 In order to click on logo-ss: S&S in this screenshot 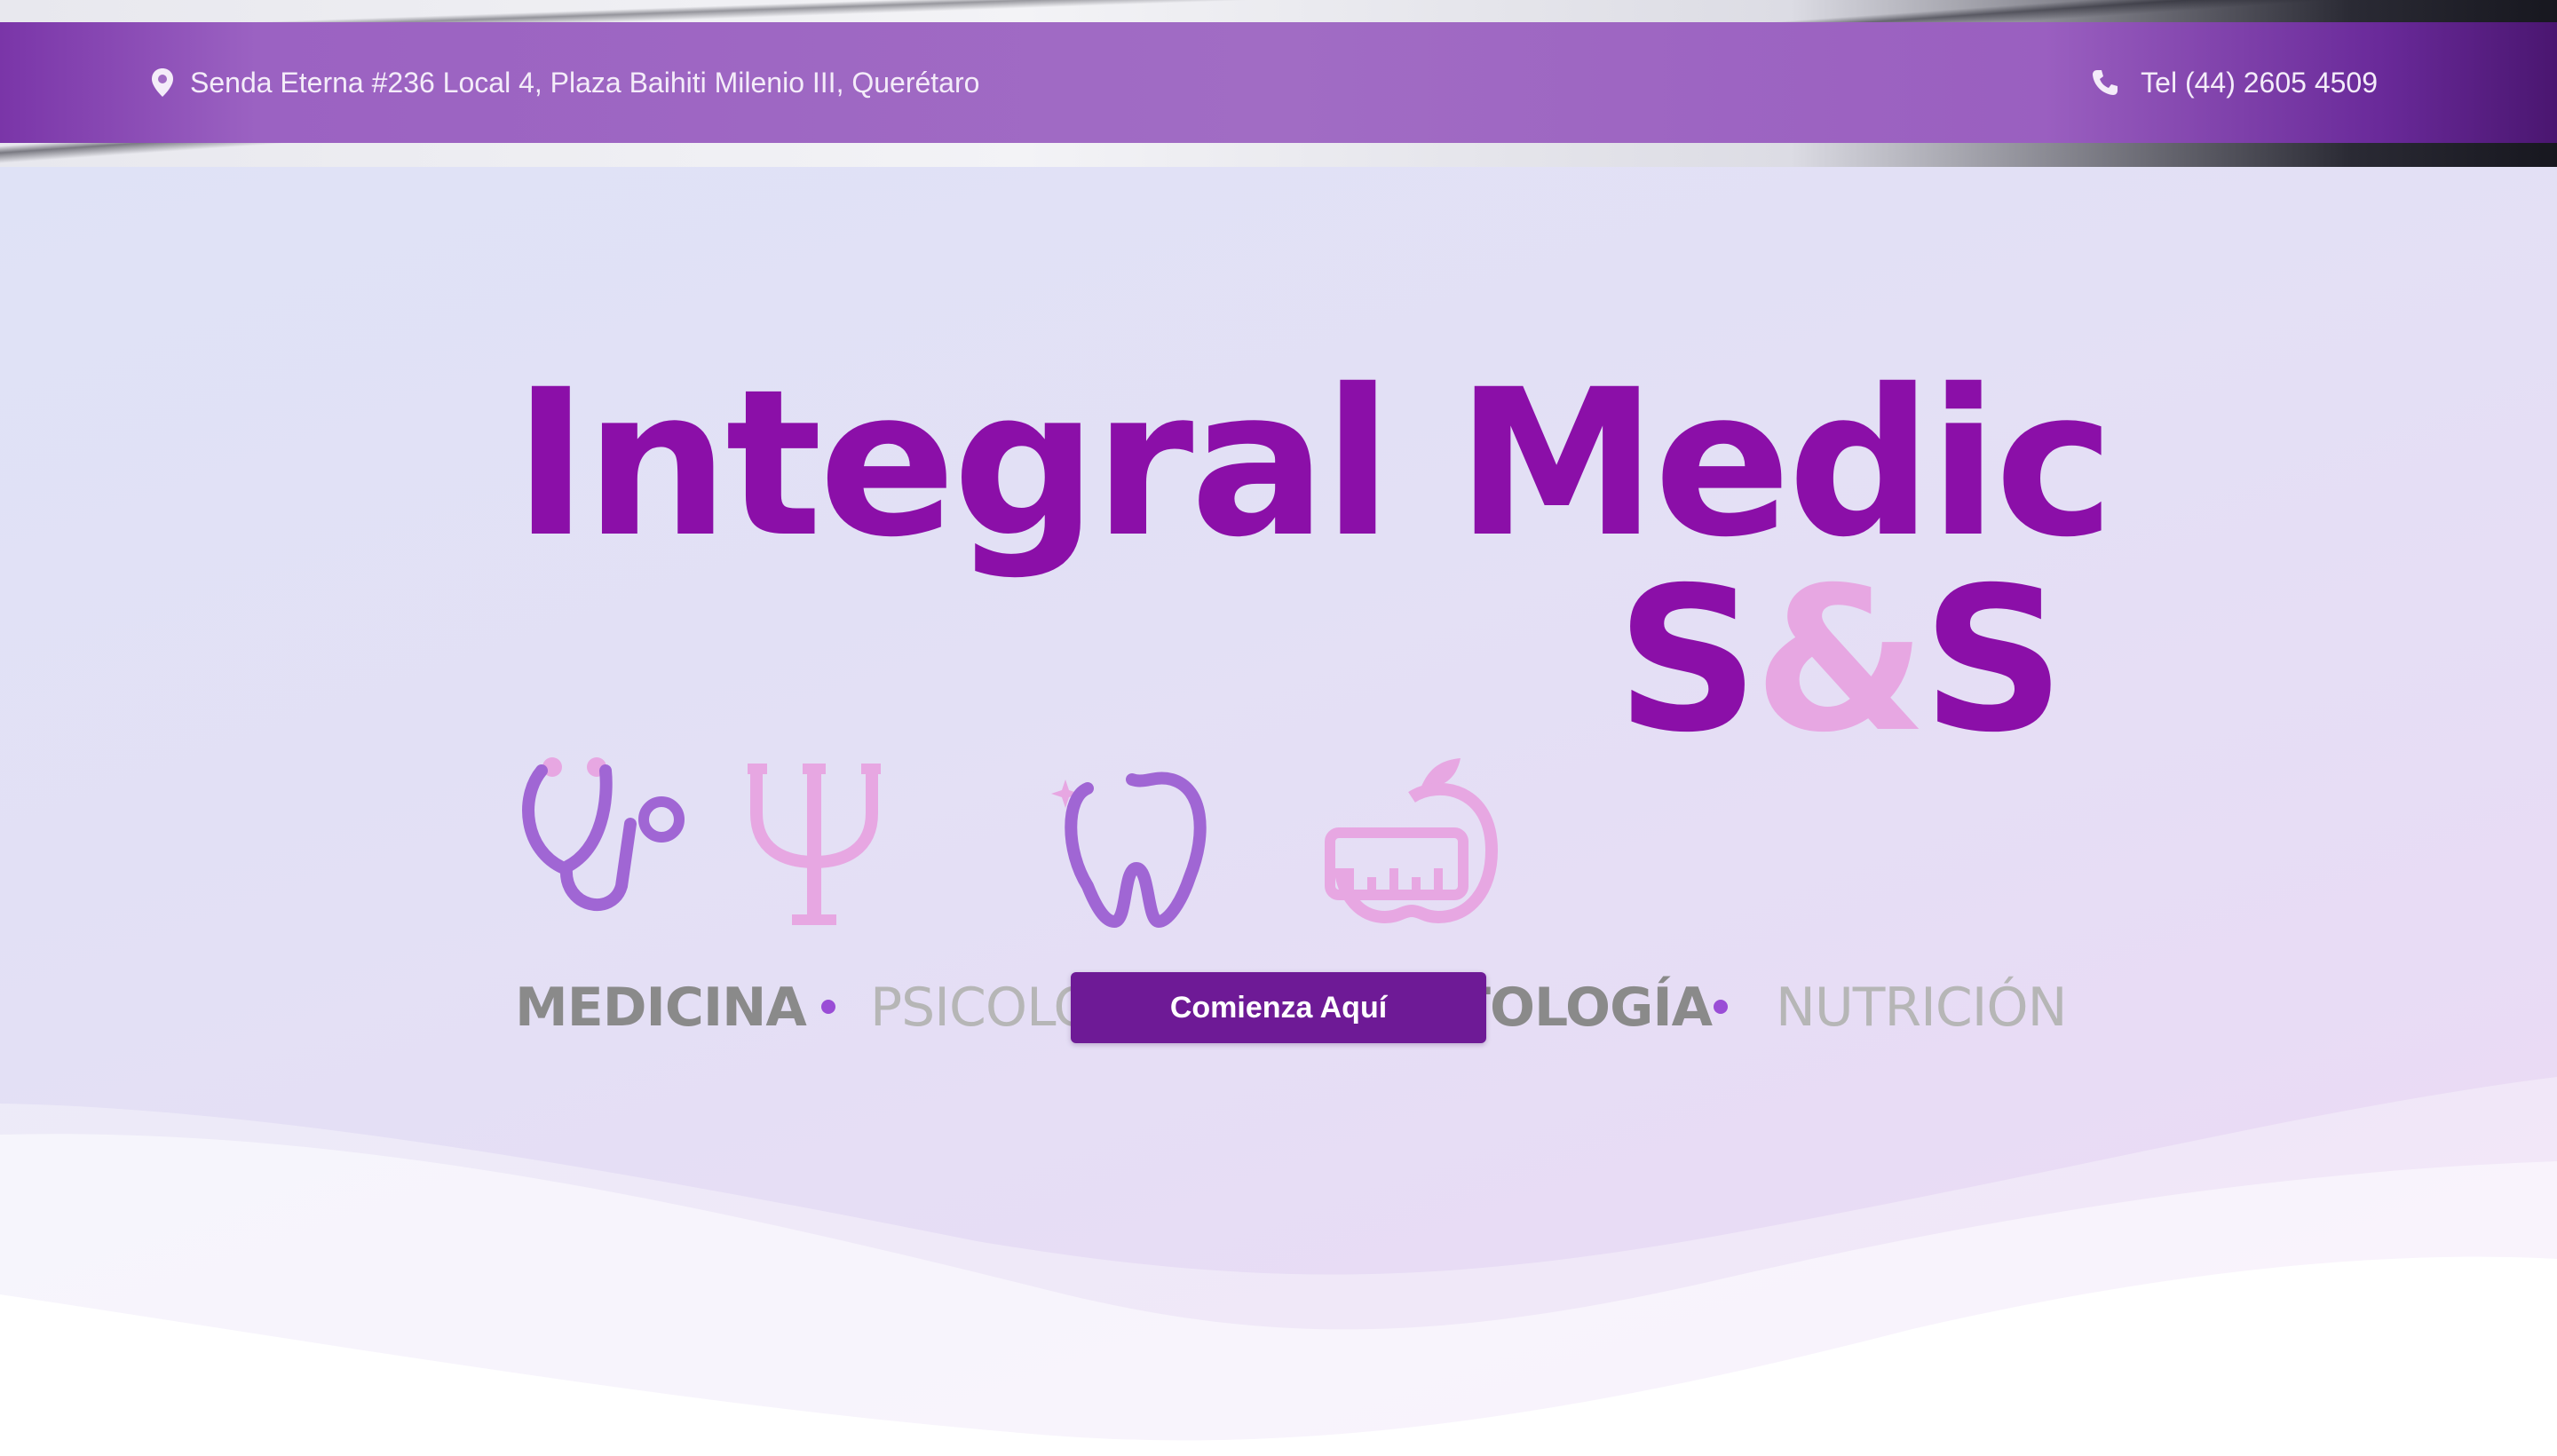, I will do `click(1840, 660)`.